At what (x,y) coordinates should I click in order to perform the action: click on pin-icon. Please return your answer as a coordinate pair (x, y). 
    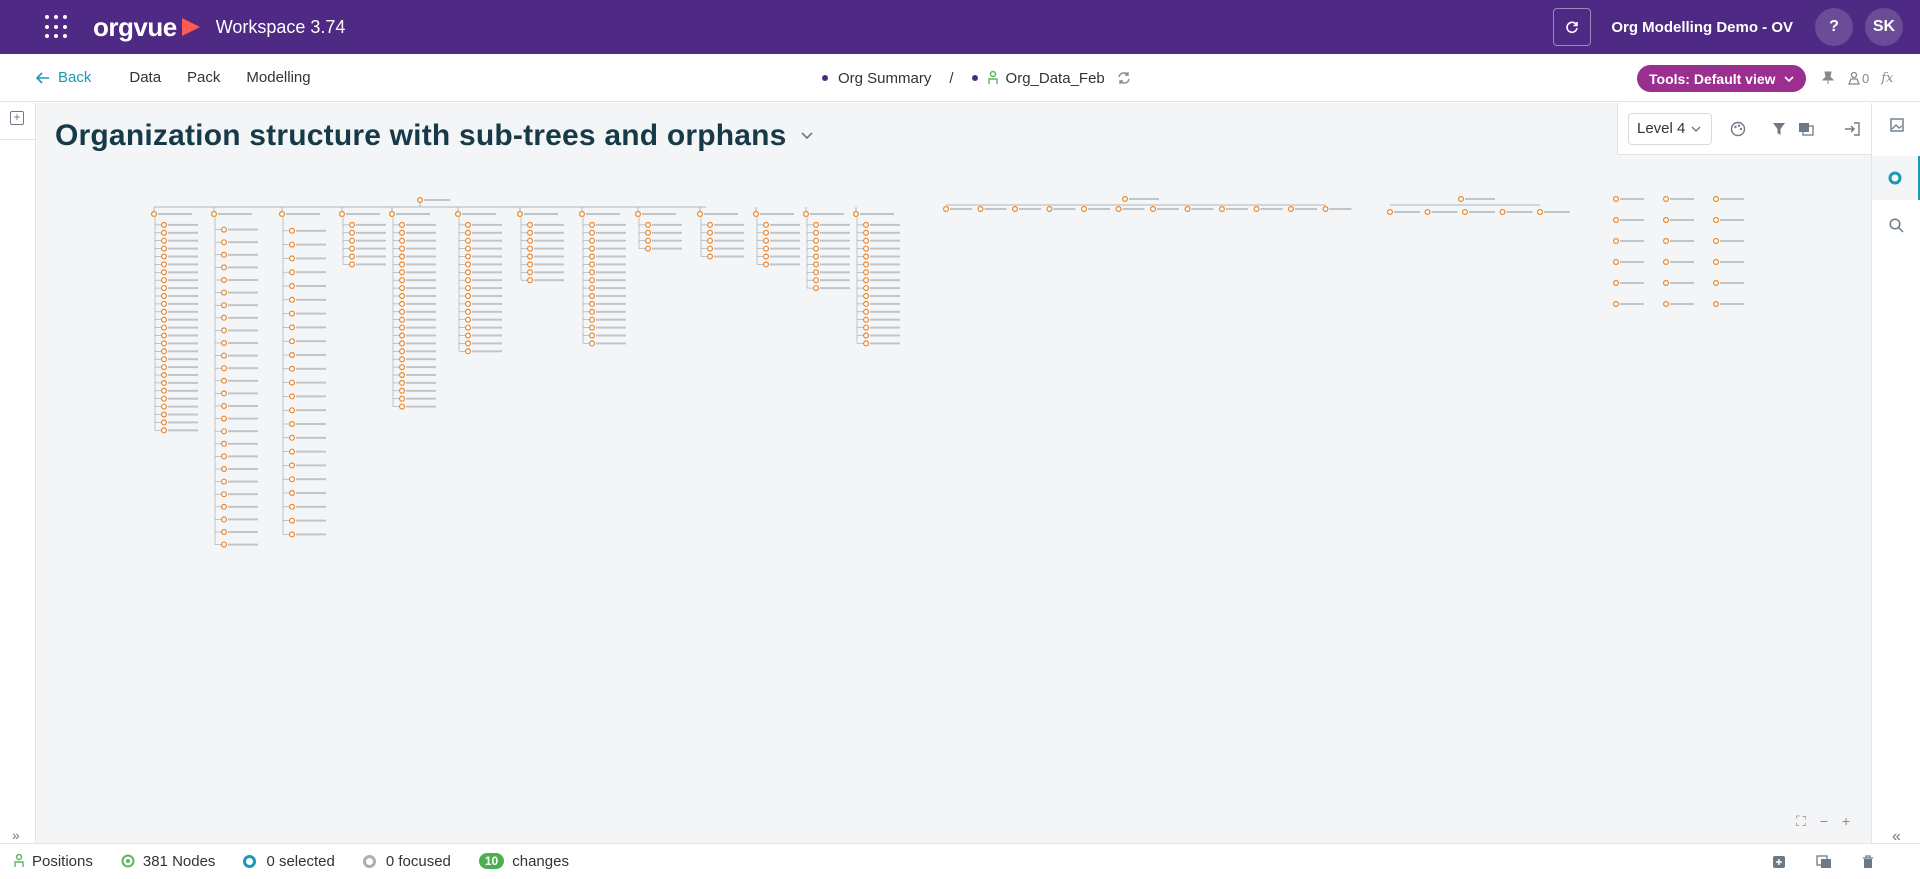
    Looking at the image, I should click on (1828, 78).